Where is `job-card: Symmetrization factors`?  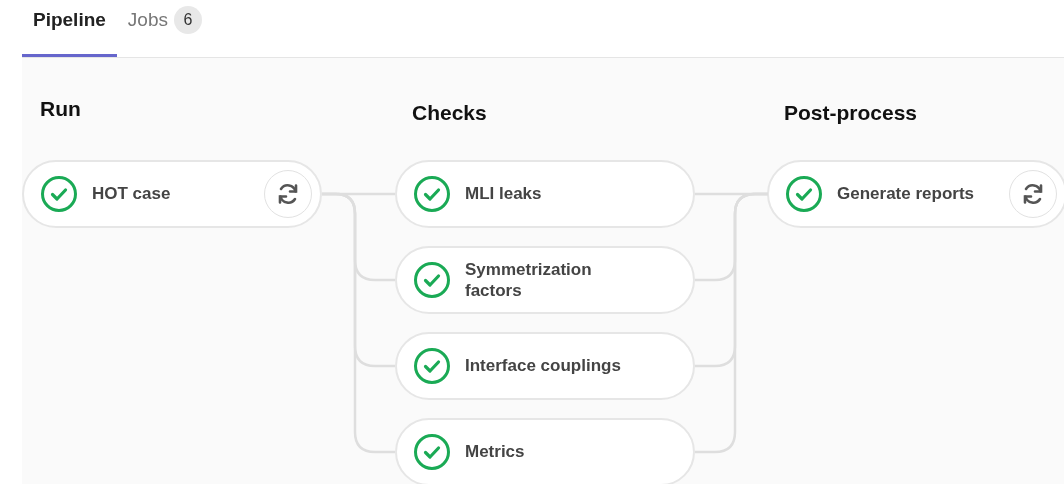
job-card: Symmetrization factors is located at coordinates (545, 280).